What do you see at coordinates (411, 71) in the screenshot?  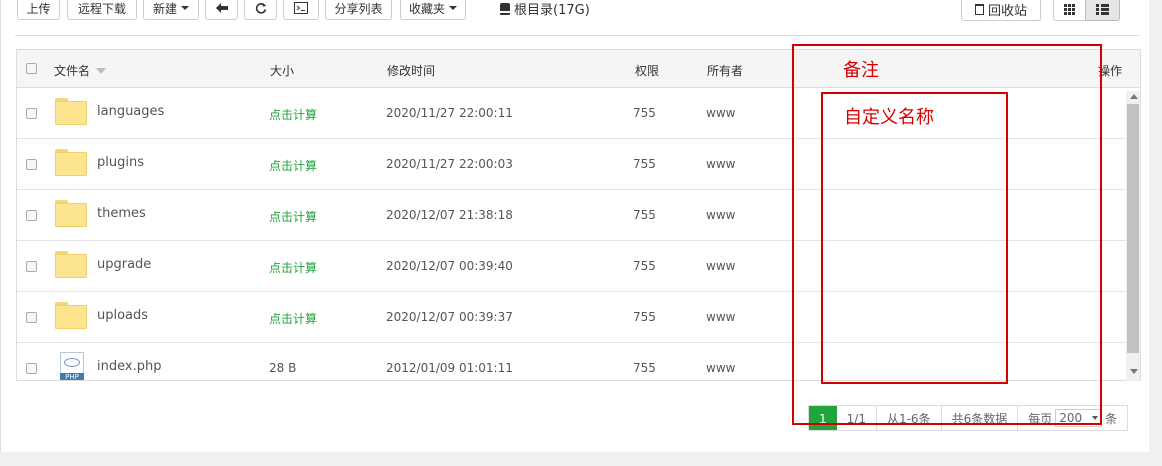 I see `column-mtime-header: 修改时间` at bounding box center [411, 71].